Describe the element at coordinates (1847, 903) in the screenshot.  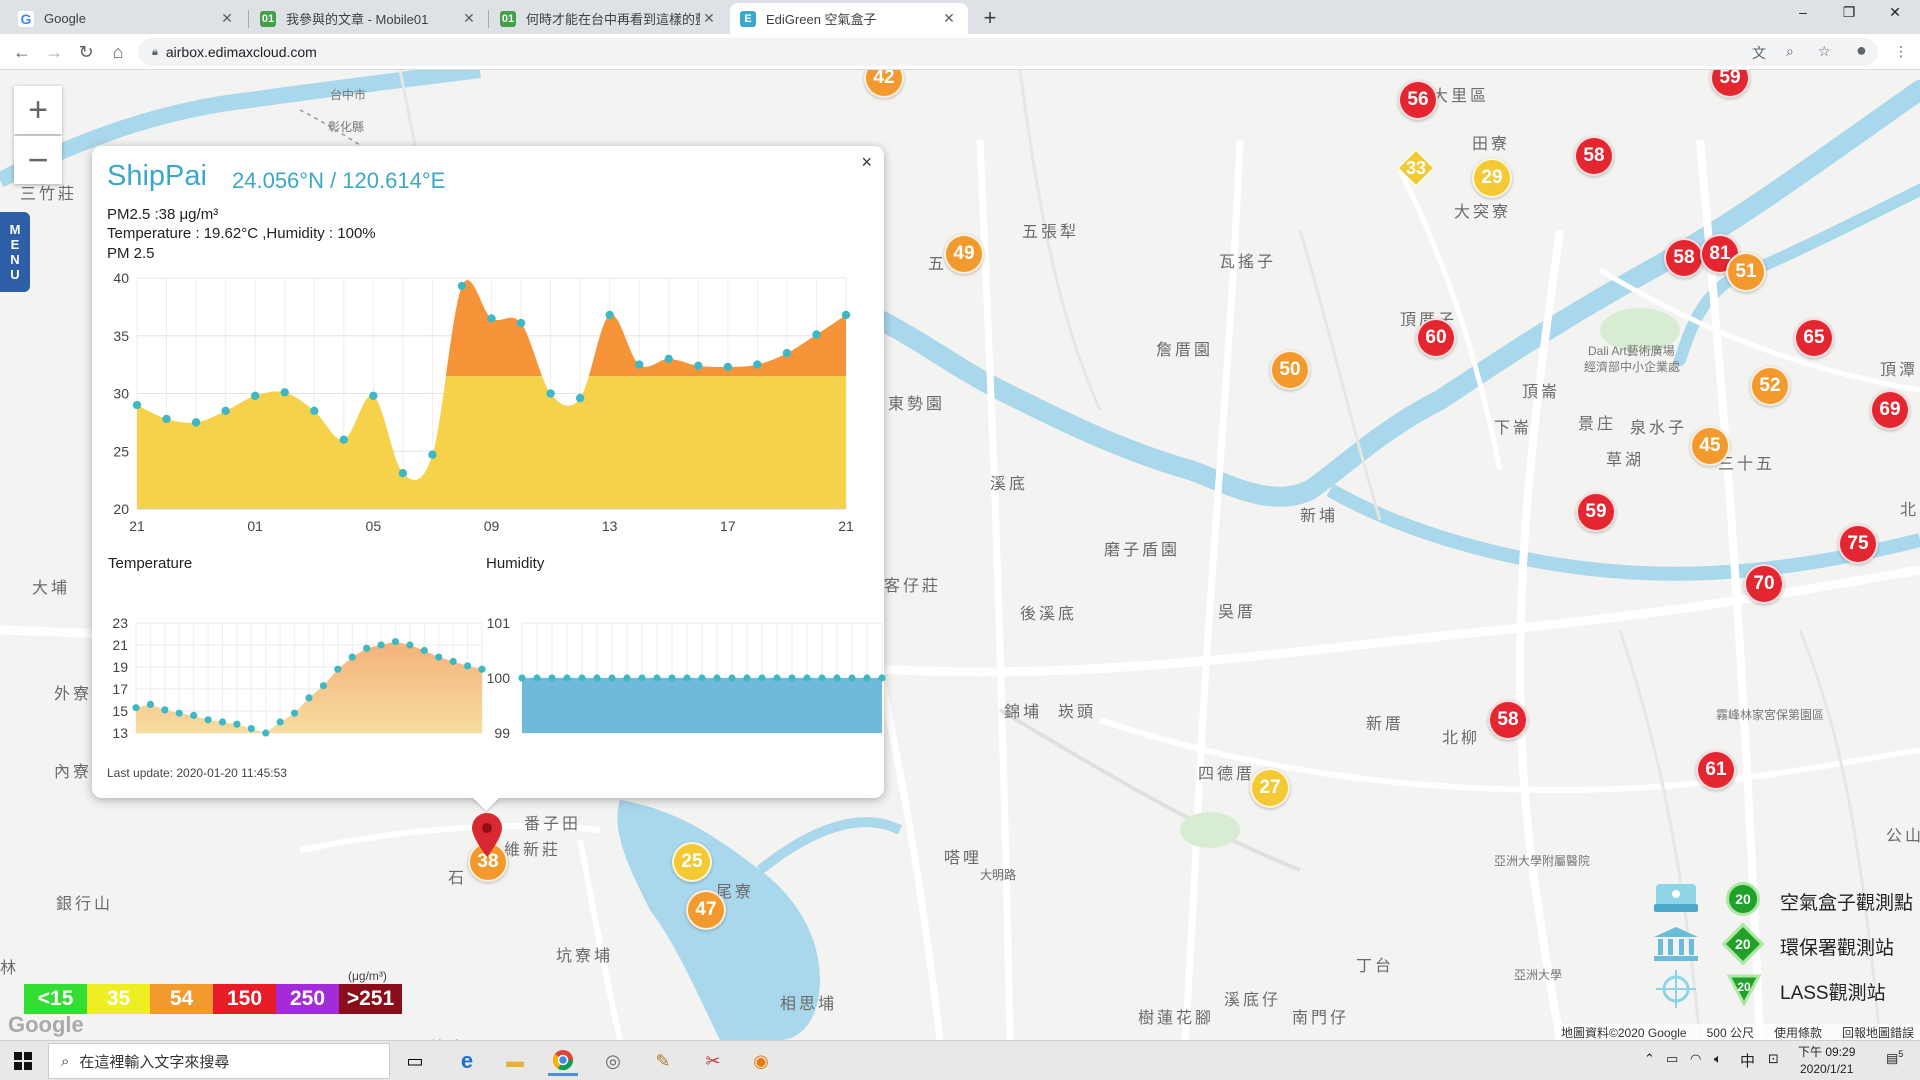
I see `legend-label: 空氣盒子觀測點` at that location.